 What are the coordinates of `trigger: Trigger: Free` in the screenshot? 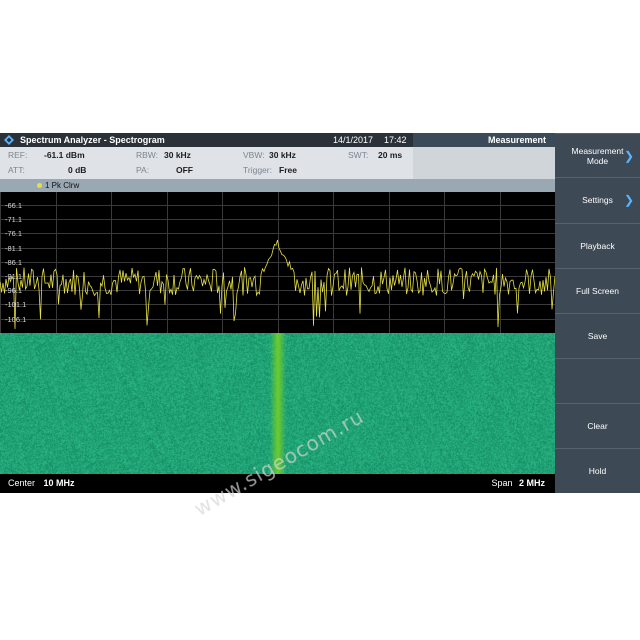 It's located at (270, 170).